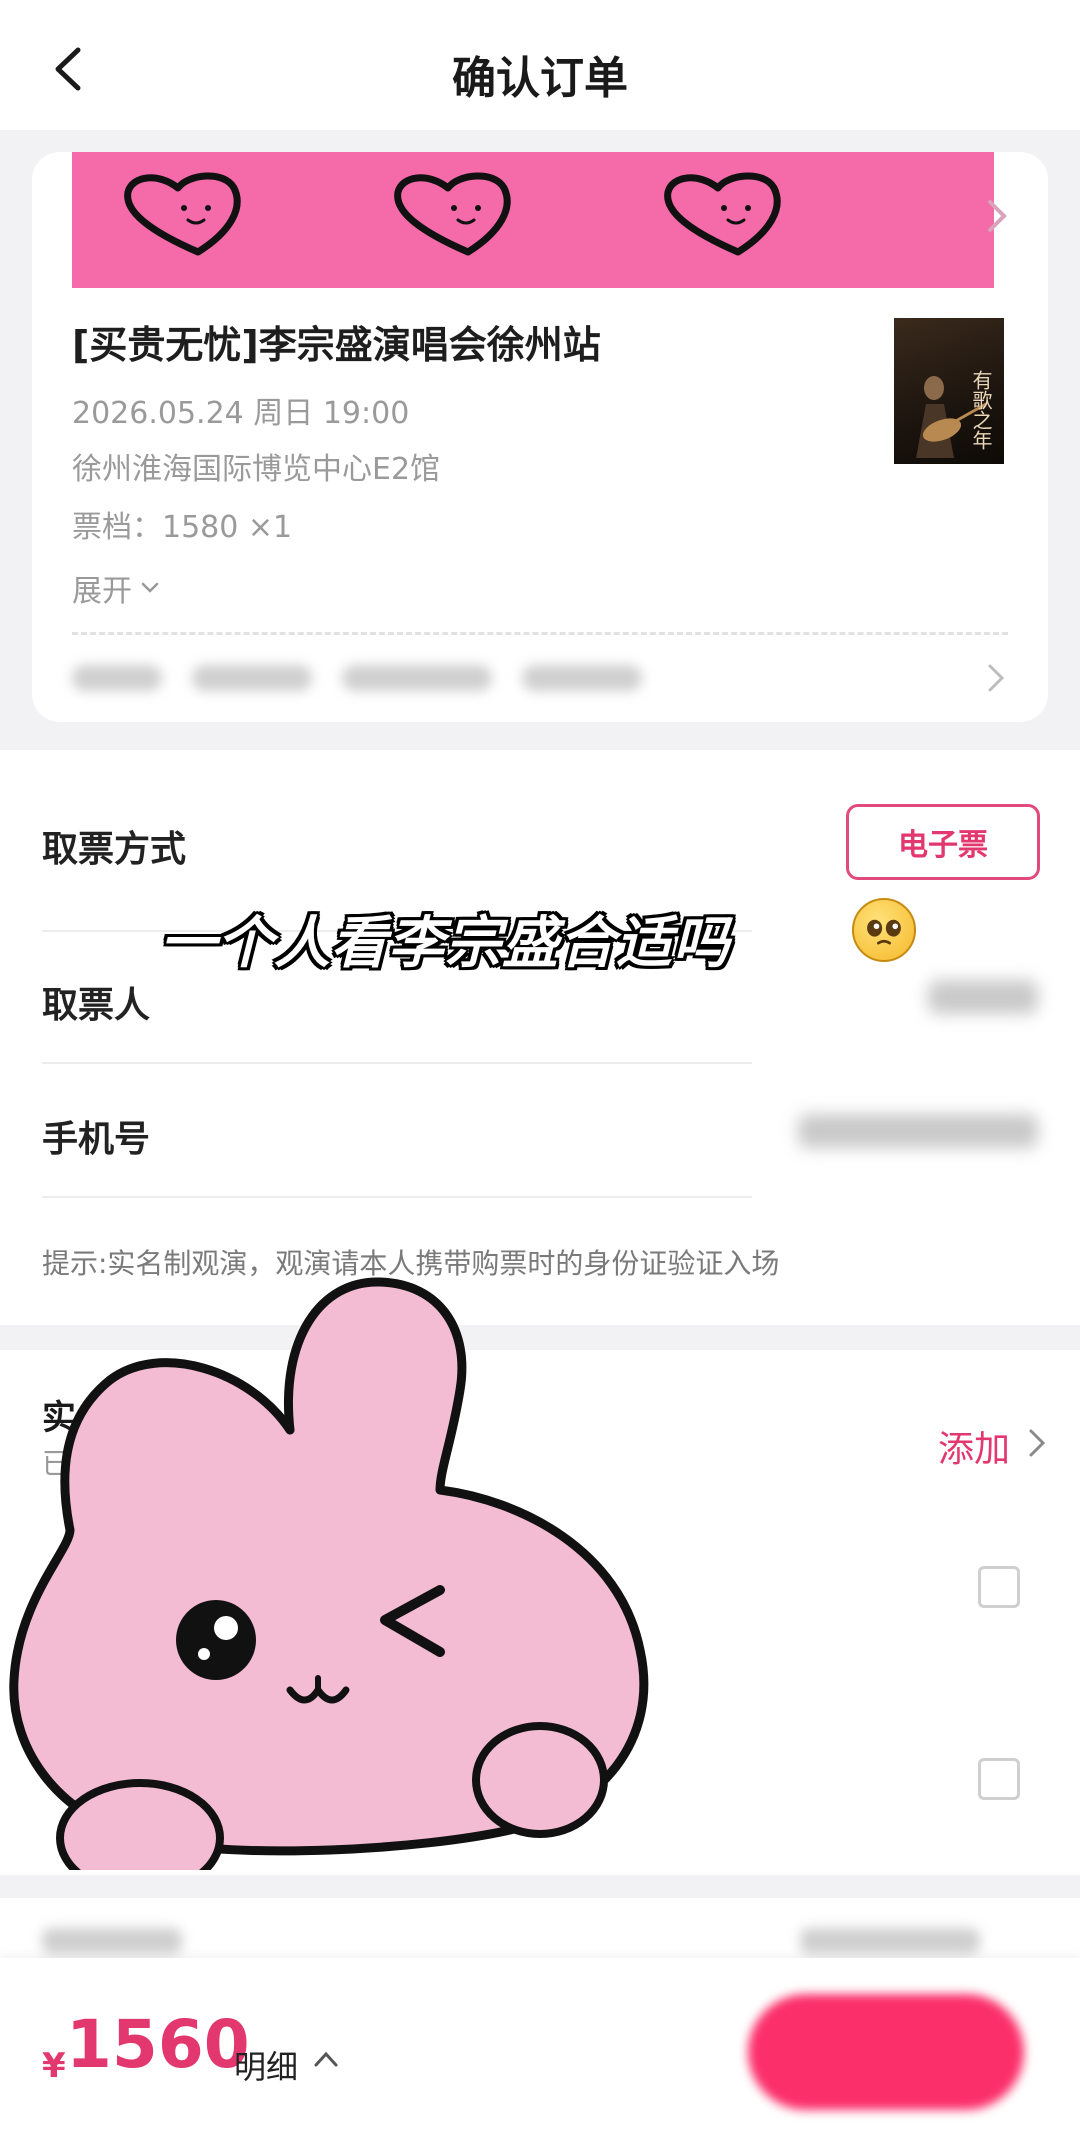 This screenshot has width=1080, height=2131. Describe the element at coordinates (54, 2066) in the screenshot. I see `currency-symbol: ¥` at that location.